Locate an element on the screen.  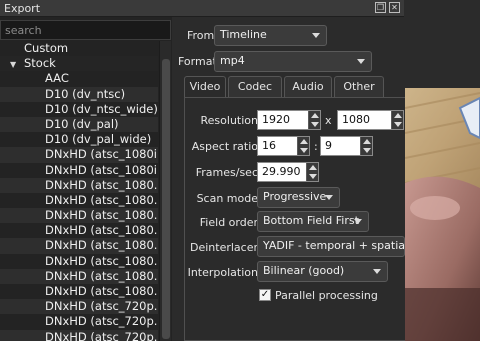
aspect-den-value: 9 is located at coordinates (328, 145).